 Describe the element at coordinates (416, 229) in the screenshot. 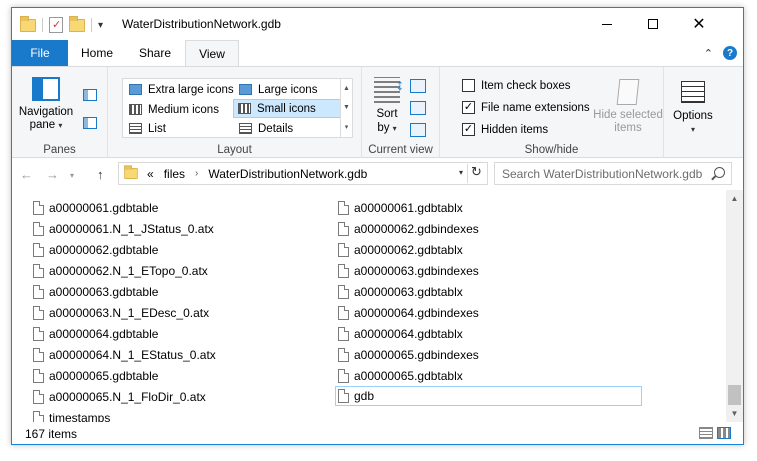

I see `file-name: a00000062.gdbindexes` at that location.